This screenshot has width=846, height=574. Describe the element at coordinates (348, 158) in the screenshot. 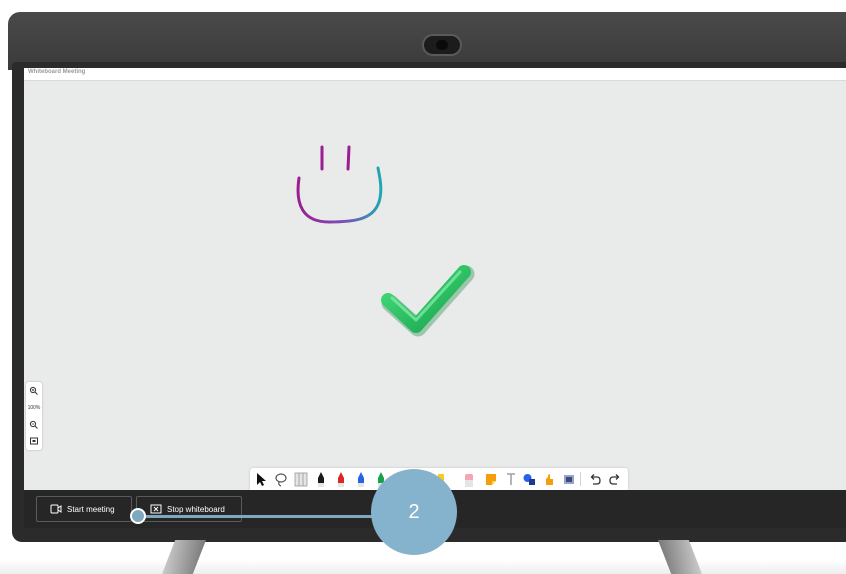

I see `smiley-right-eye` at that location.